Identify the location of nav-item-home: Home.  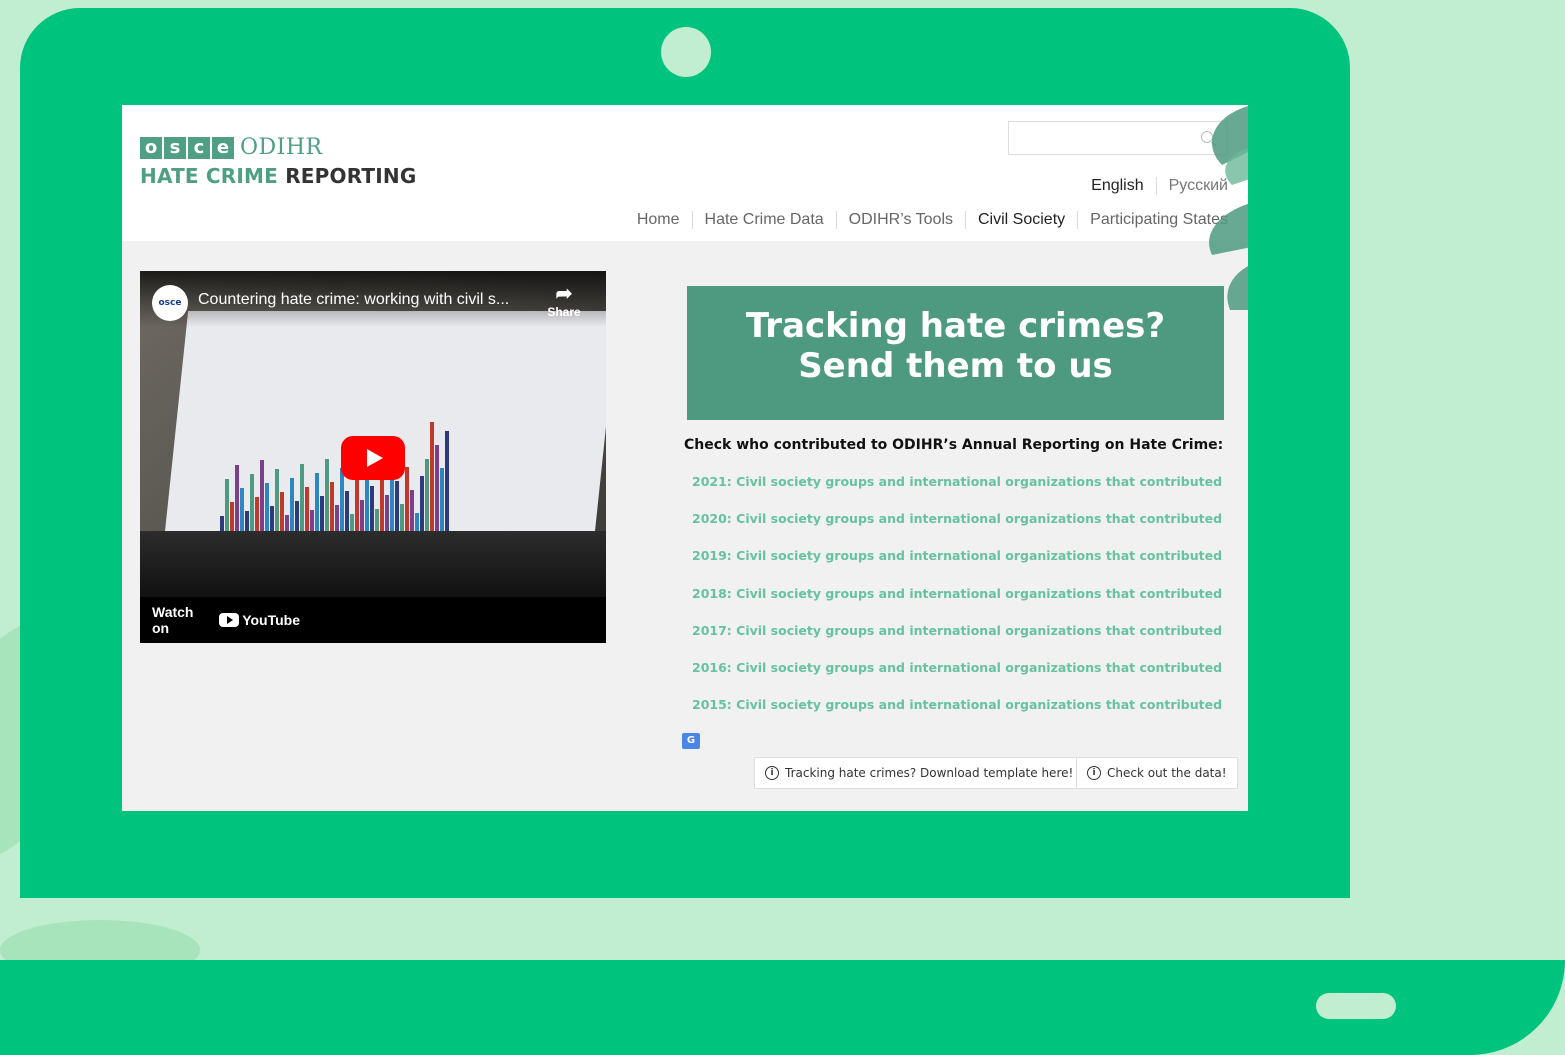
(659, 220).